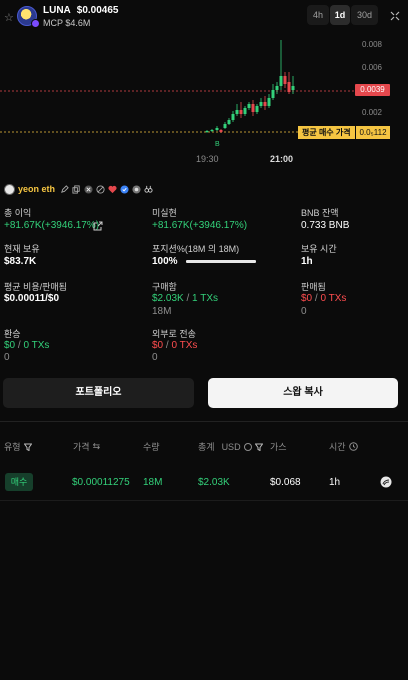  Describe the element at coordinates (319, 249) in the screenshot. I see `hold-time-label: 보유 시간` at that location.